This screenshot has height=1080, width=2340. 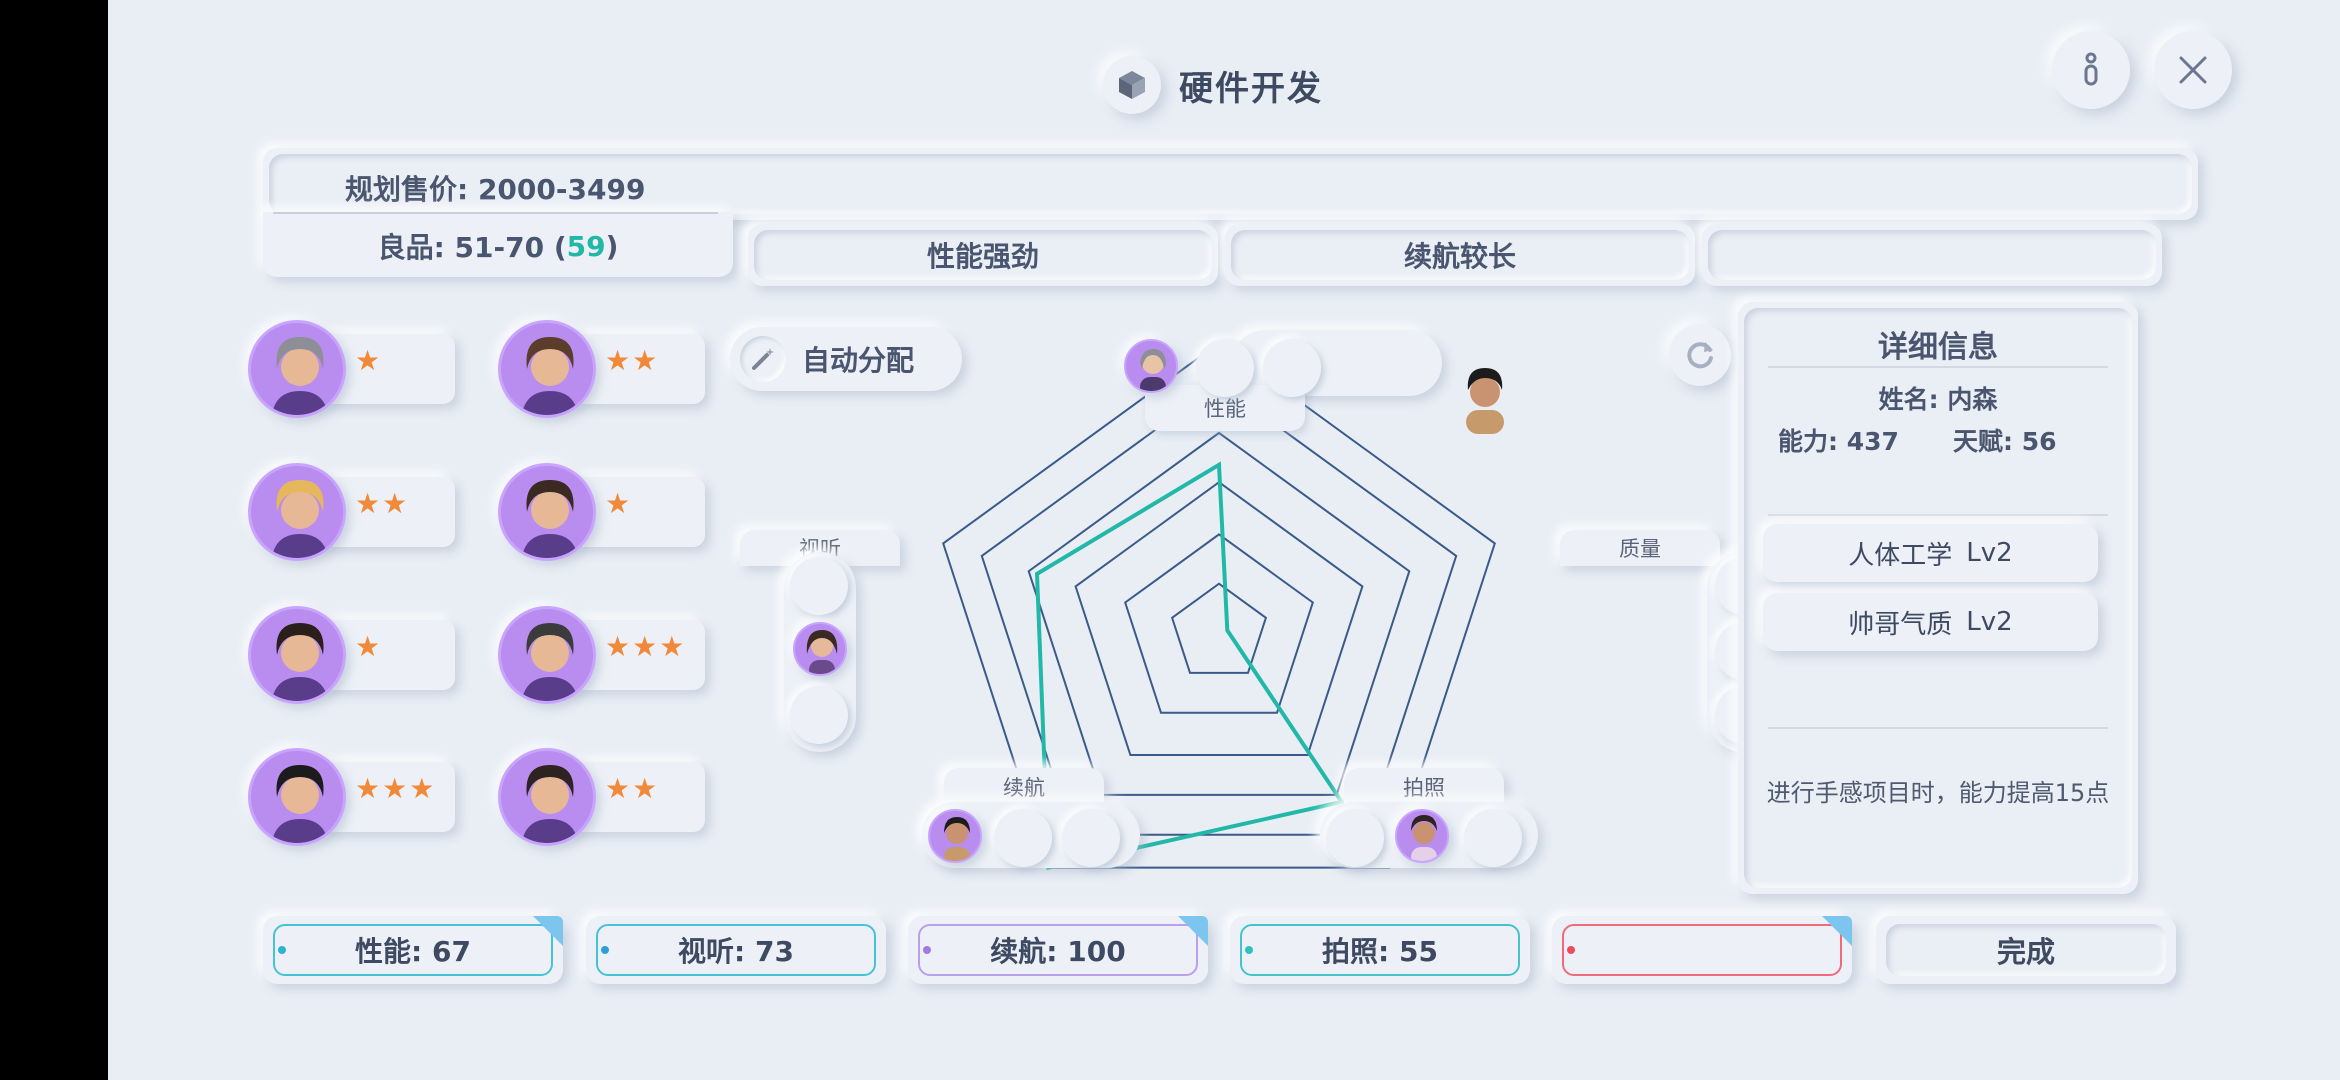 I want to click on selected-employee-figure, so click(x=1485, y=398).